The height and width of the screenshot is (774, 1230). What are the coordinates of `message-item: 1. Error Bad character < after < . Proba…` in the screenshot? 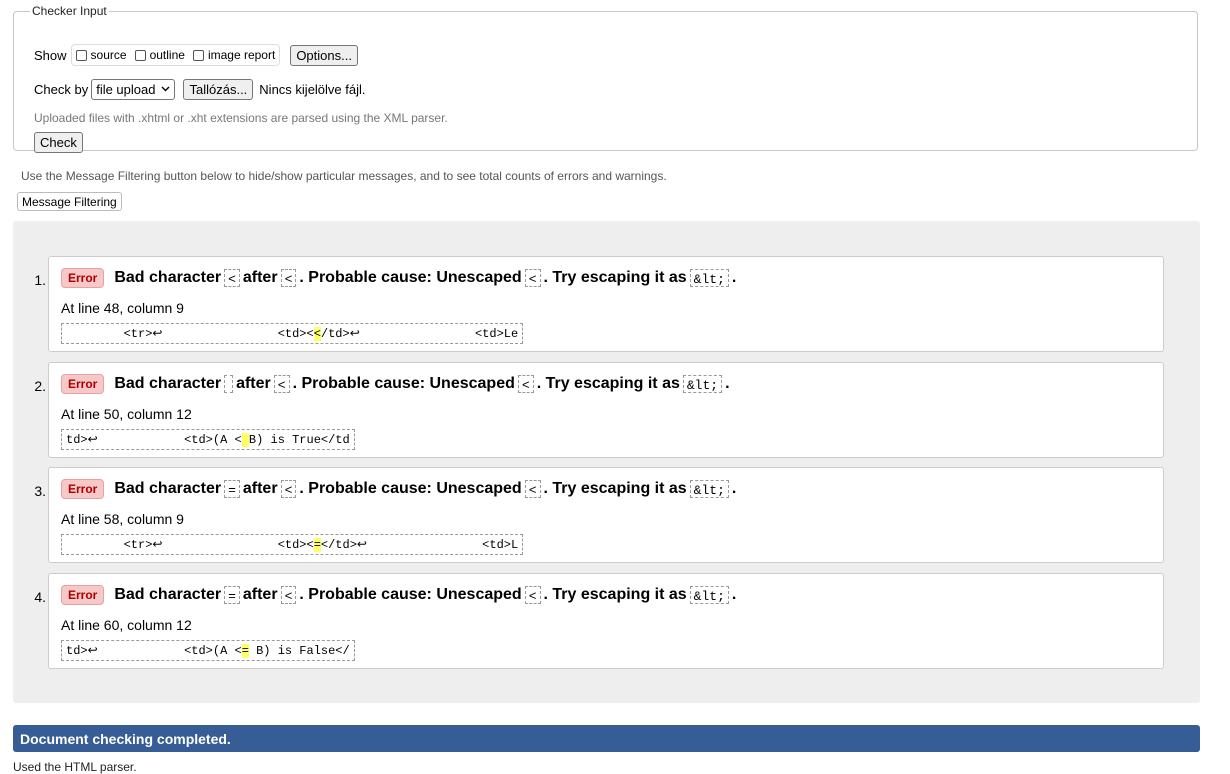 It's located at (599, 304).